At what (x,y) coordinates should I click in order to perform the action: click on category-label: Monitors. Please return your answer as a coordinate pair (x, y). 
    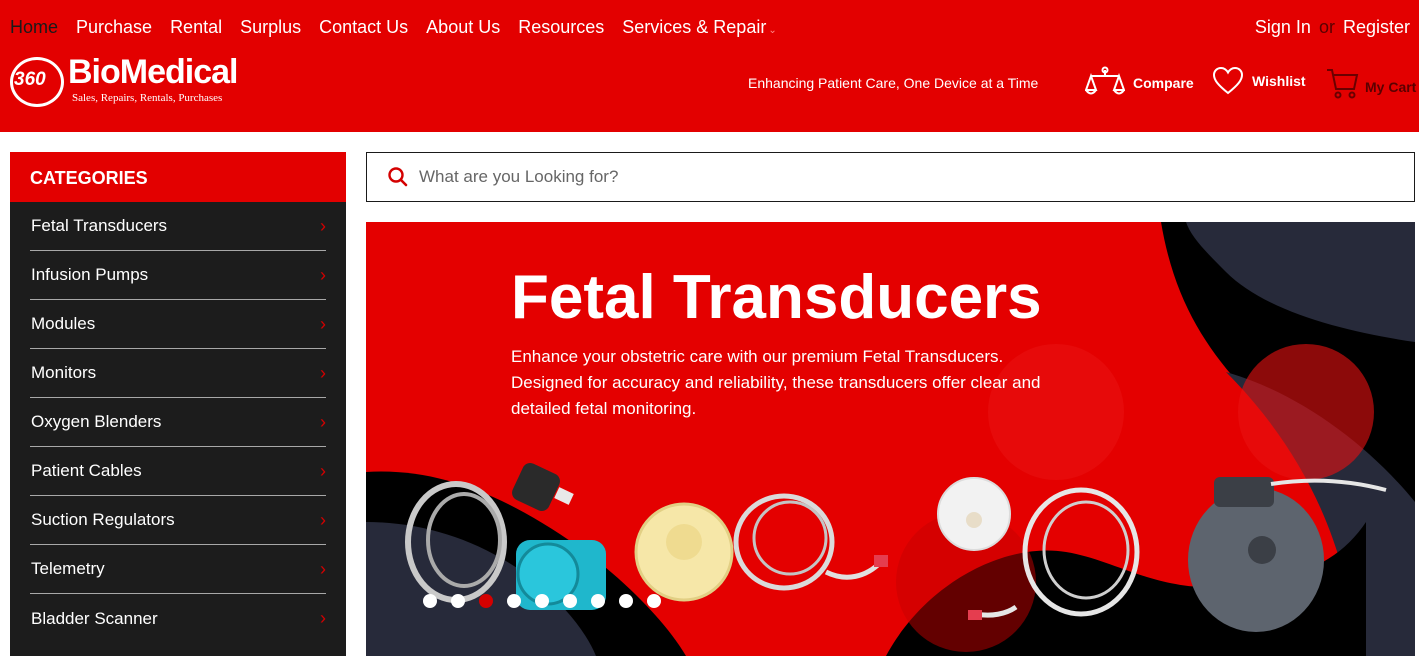
    Looking at the image, I should click on (64, 372).